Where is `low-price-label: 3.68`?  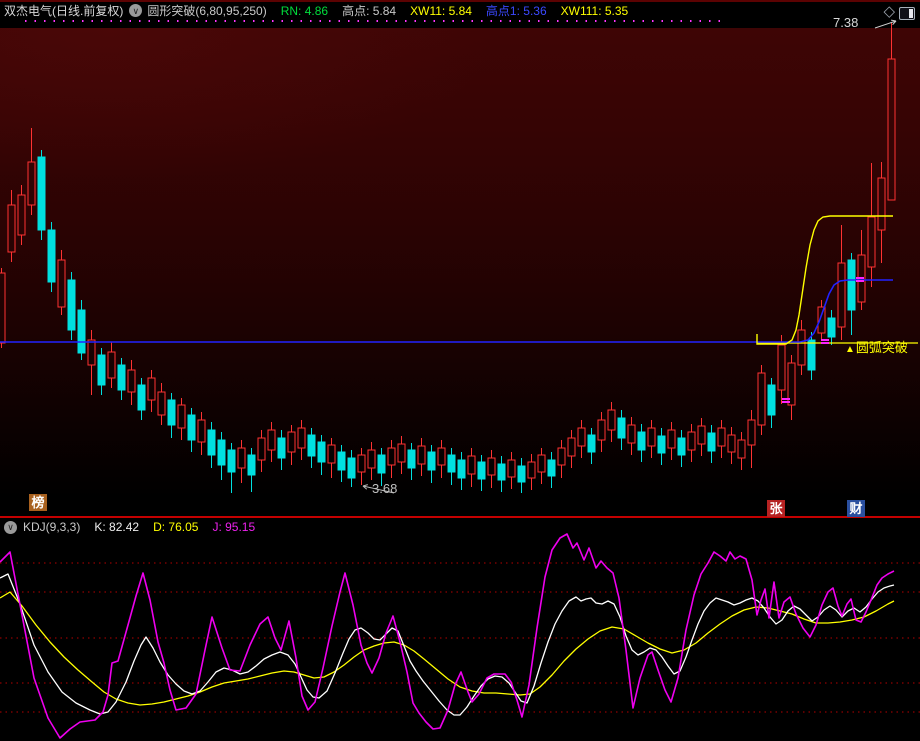
low-price-label: 3.68 is located at coordinates (385, 488).